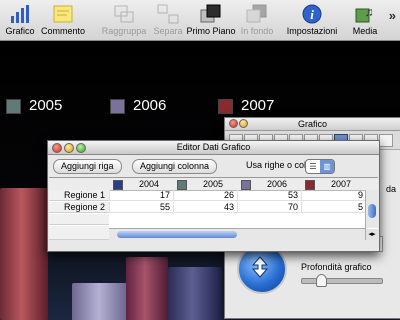  I want to click on editor-title: Editor Dati Grafico, so click(213, 147).